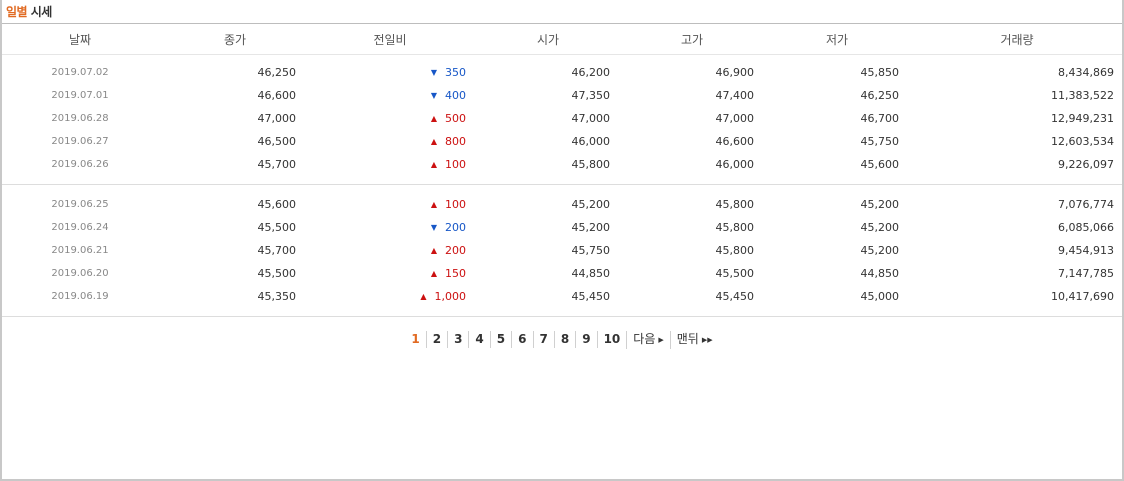 This screenshot has width=1124, height=481. Describe the element at coordinates (1086, 164) in the screenshot. I see `cell-volume: 9,226,097` at that location.